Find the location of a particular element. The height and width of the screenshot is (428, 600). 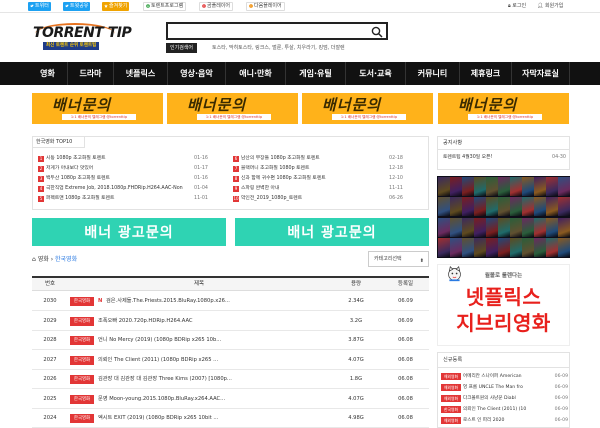

new-registration-item: 한국영화 의뢰인 The Client (2011) (10 06-09 is located at coordinates (504, 409).